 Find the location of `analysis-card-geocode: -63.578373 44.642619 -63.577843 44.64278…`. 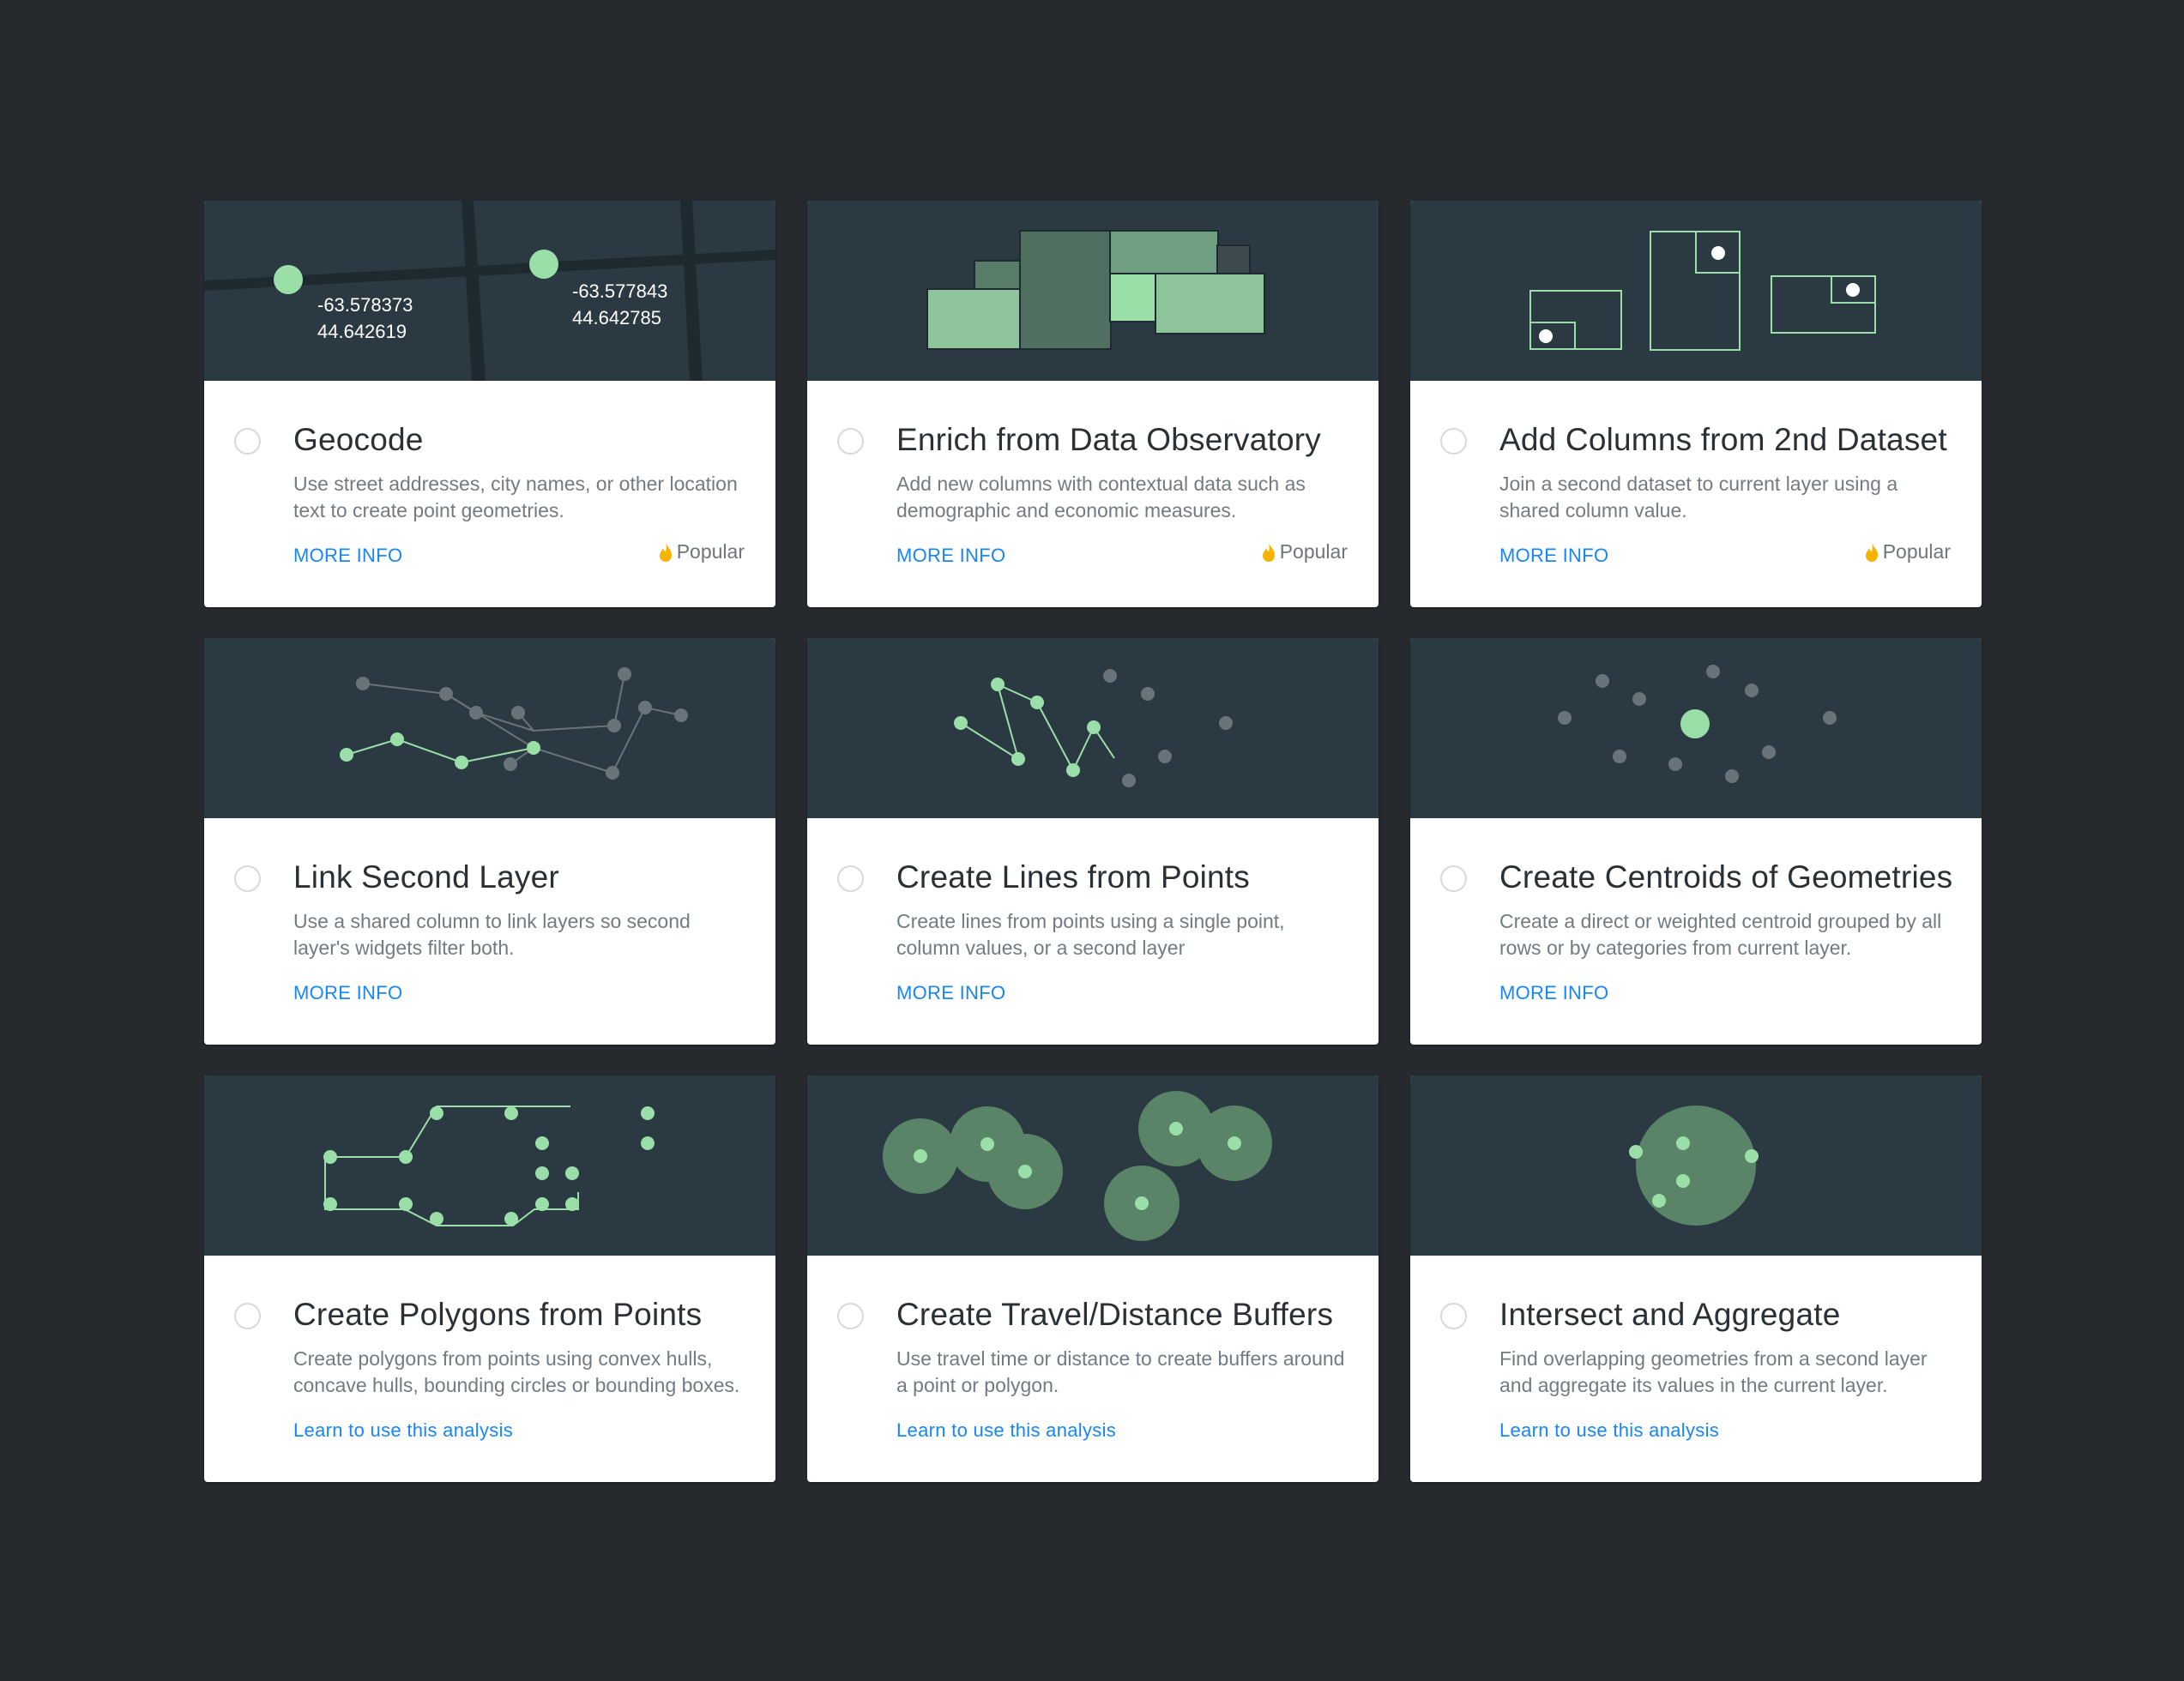

analysis-card-geocode: -63.578373 44.642619 -63.577843 44.64278… is located at coordinates (490, 404).